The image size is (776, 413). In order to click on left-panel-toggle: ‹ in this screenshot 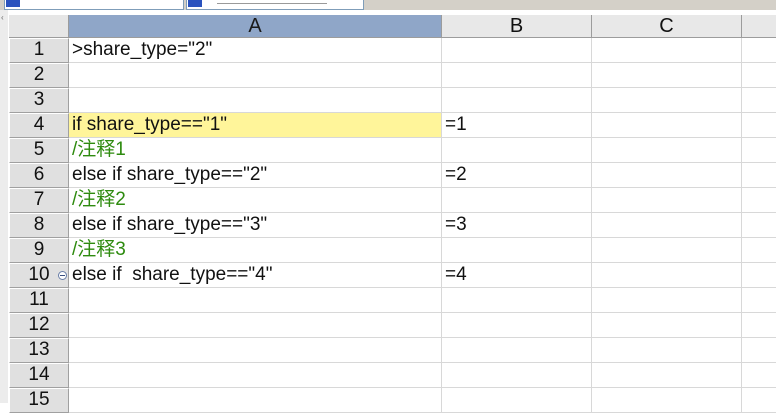, I will do `click(4, 206)`.